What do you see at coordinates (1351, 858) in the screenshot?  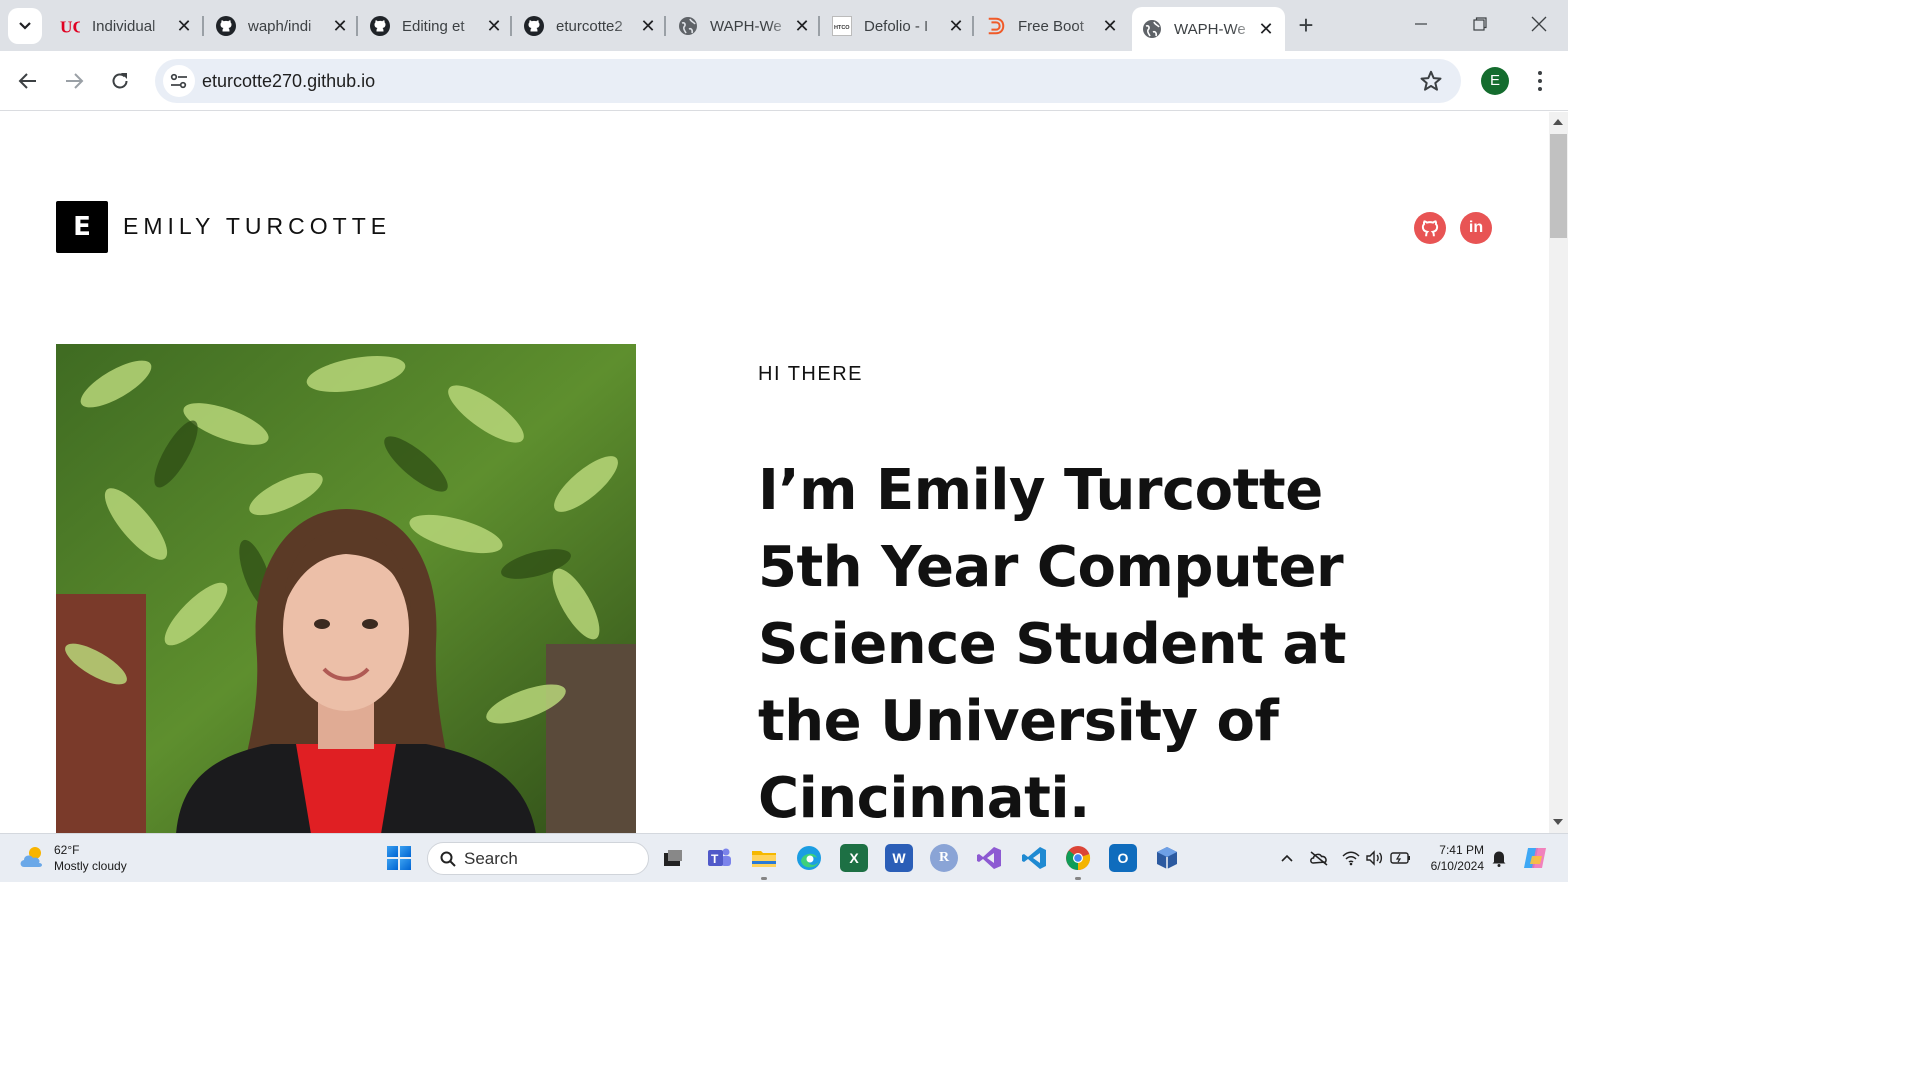 I see `wifi-icon` at bounding box center [1351, 858].